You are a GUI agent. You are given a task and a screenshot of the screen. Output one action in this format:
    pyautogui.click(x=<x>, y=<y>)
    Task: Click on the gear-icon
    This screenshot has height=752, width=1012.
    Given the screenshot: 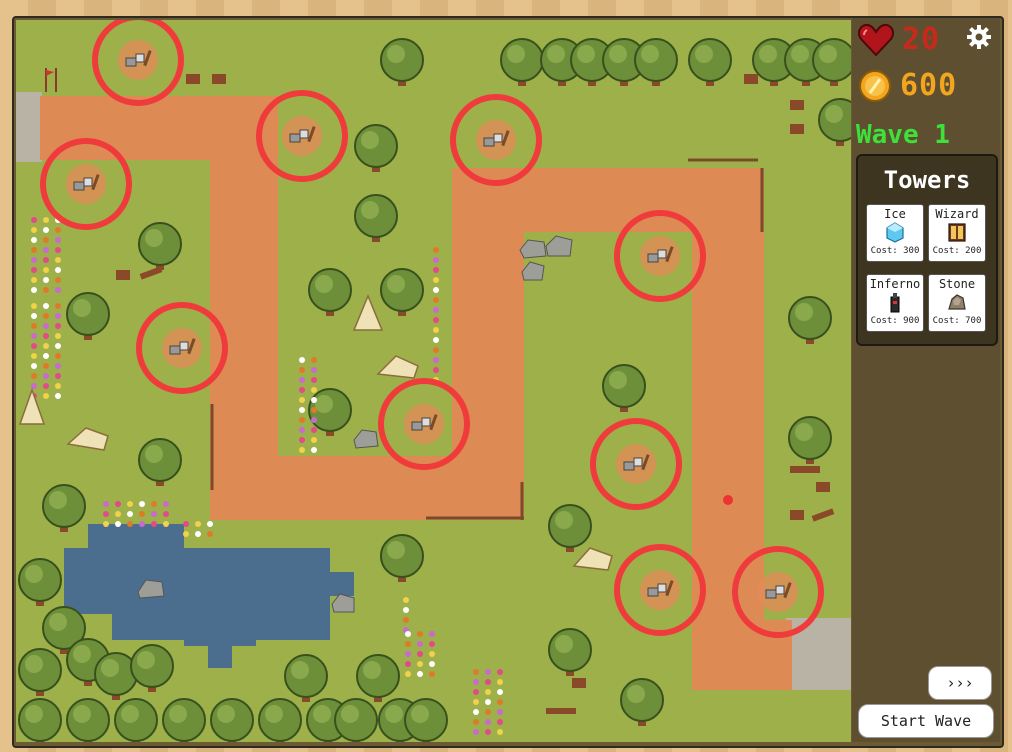 What is the action you would take?
    pyautogui.click(x=979, y=37)
    